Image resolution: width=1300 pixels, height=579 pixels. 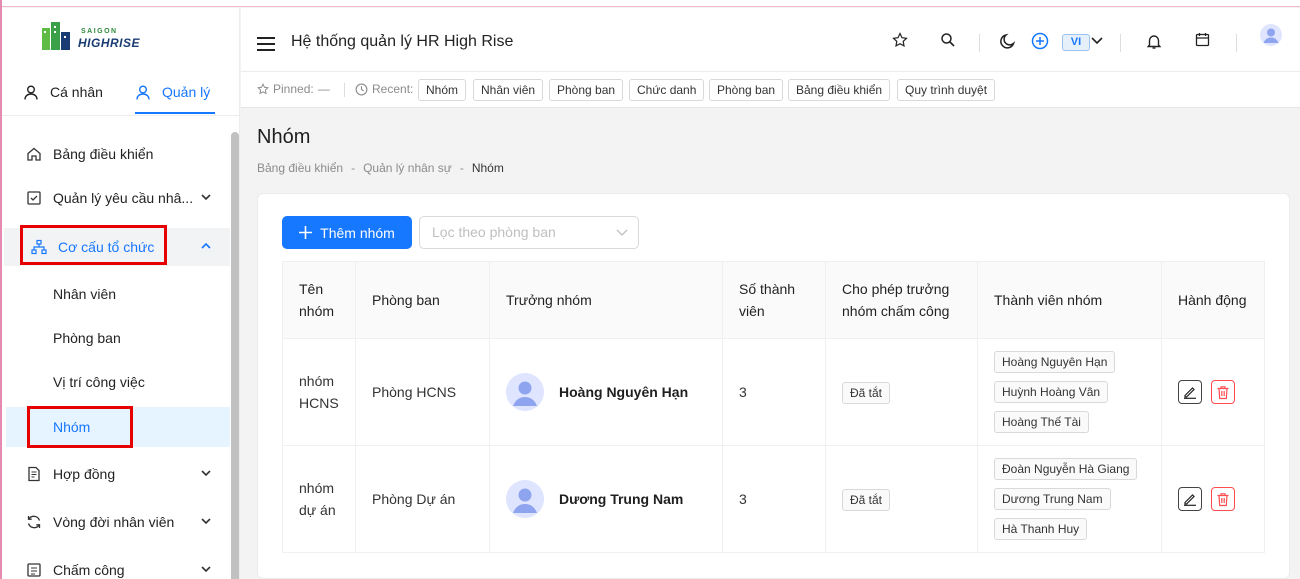 I want to click on list-icon, so click(x=34, y=570).